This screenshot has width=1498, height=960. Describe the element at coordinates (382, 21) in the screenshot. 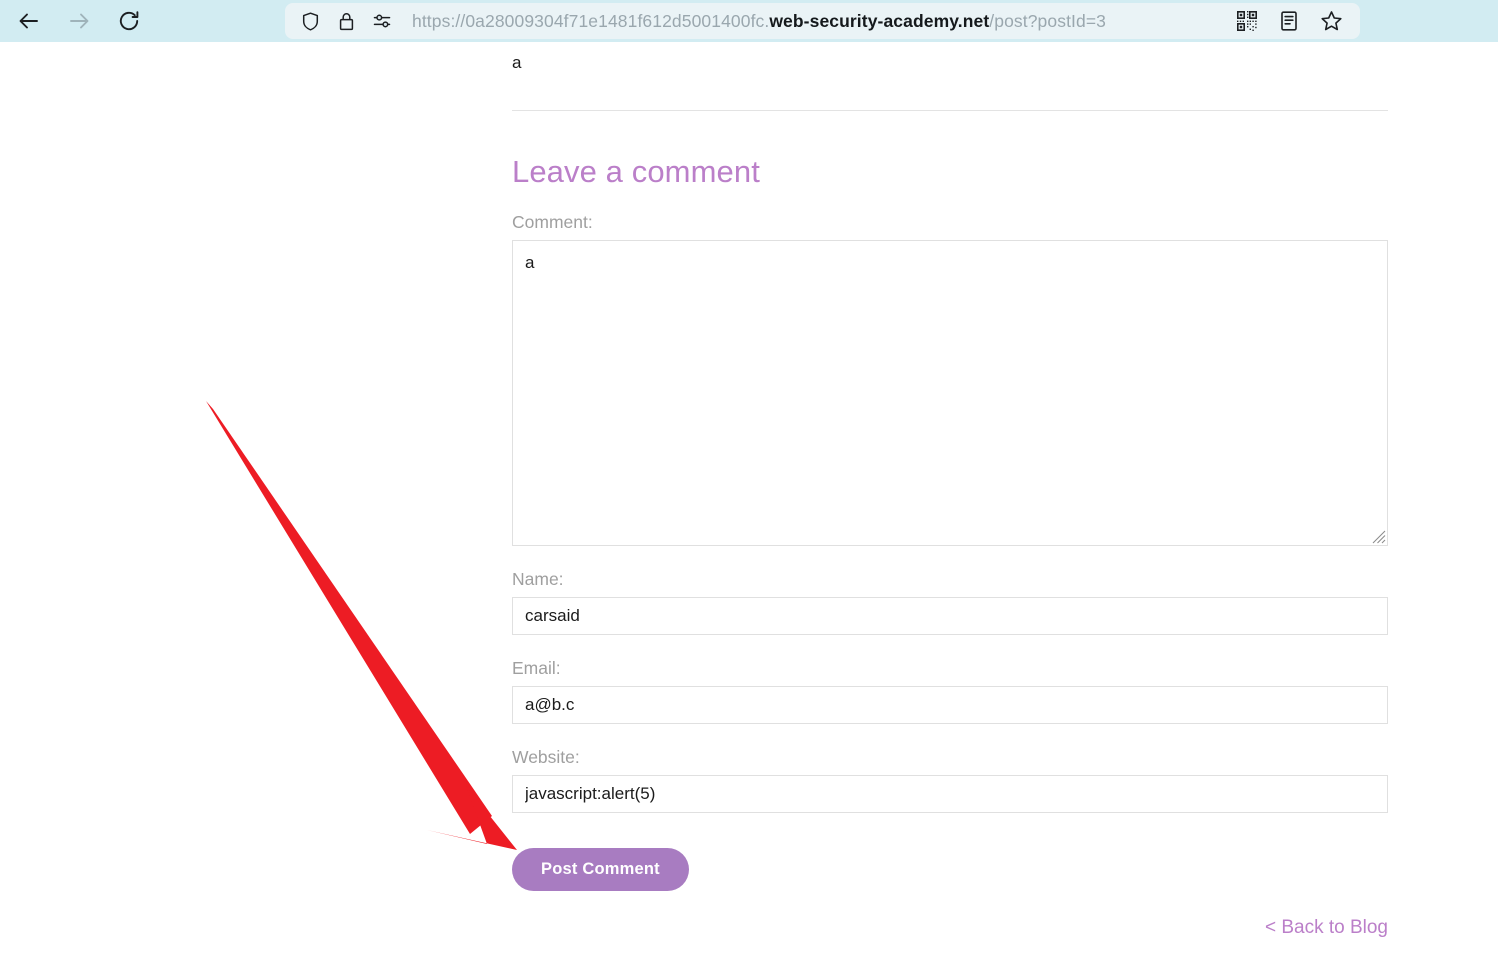

I see `site-permissions-icon` at that location.